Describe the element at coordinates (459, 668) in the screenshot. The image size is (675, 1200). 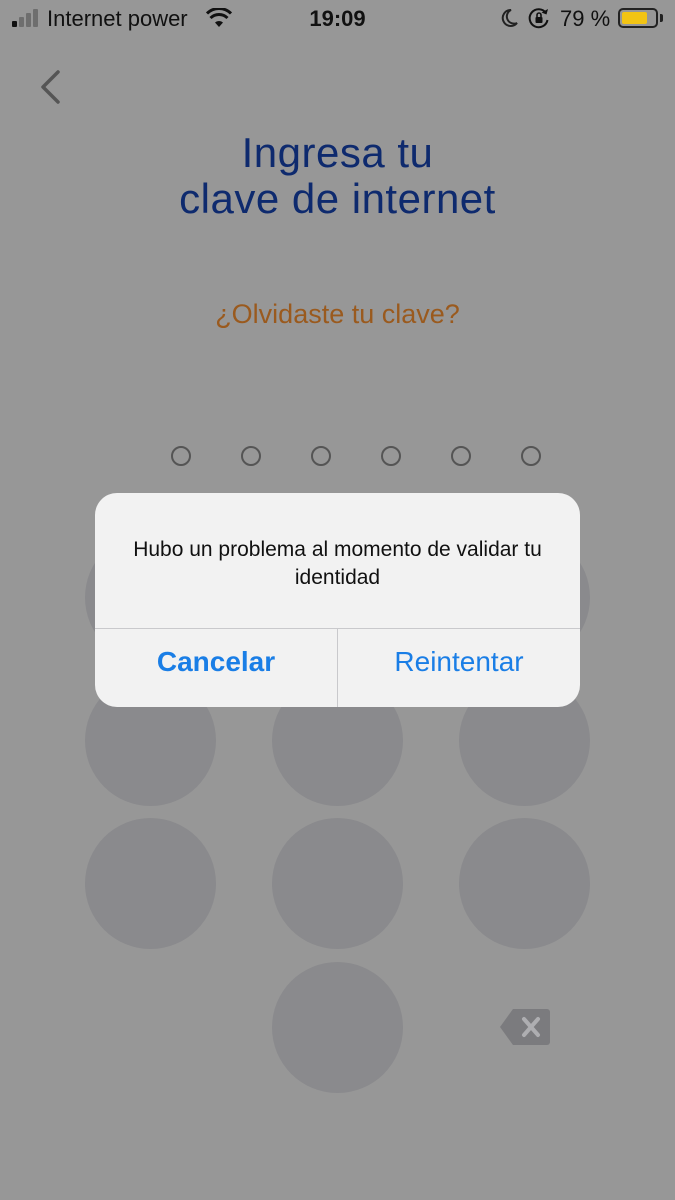
I see `retry-button: Reintentar` at that location.